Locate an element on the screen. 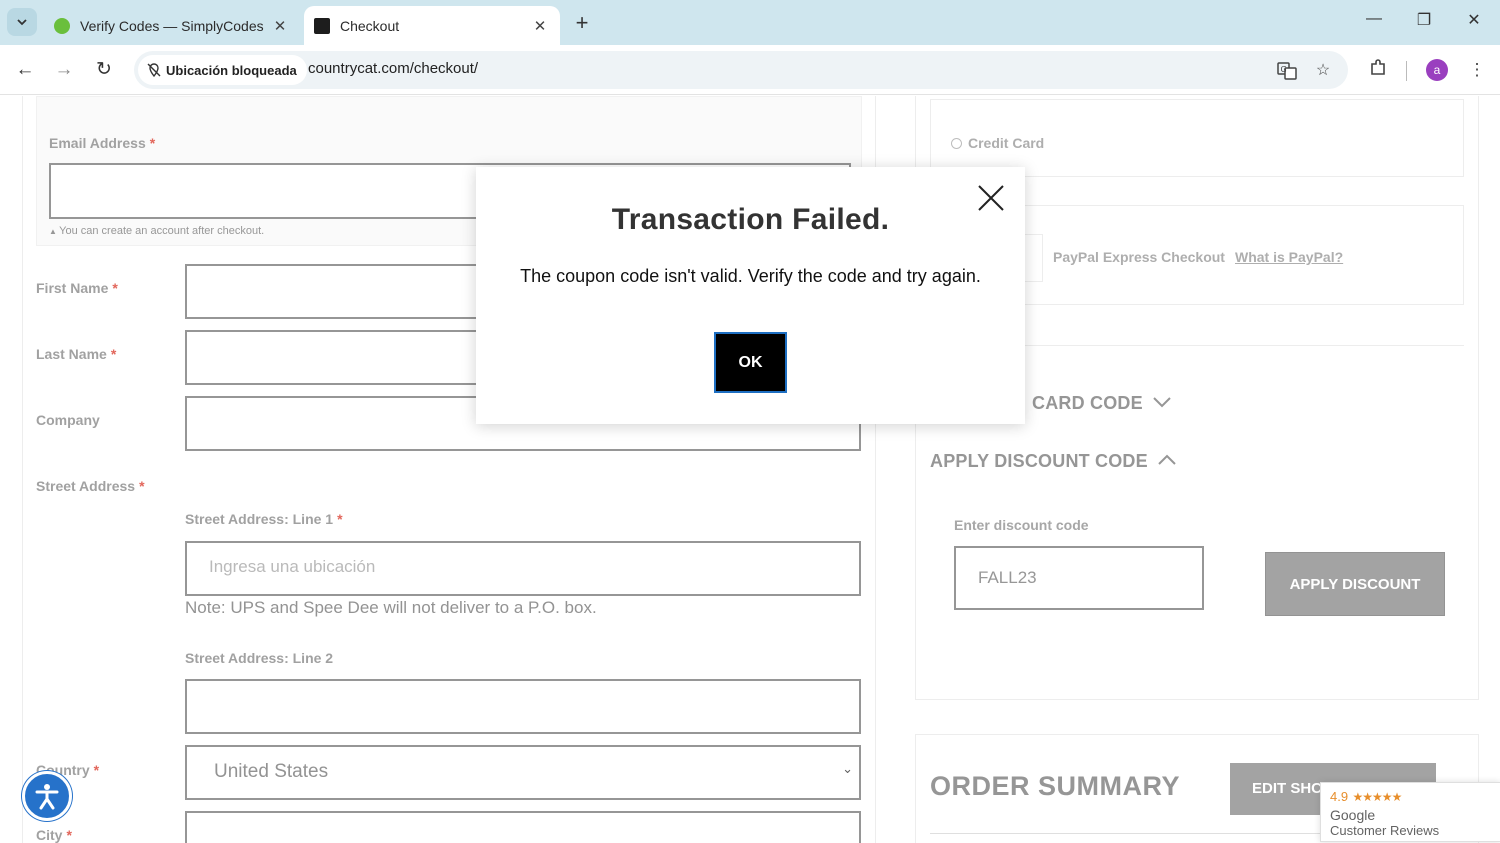  tab-verify-codes: Verify Codes — SimplyCodes ✕ is located at coordinates (172, 25).